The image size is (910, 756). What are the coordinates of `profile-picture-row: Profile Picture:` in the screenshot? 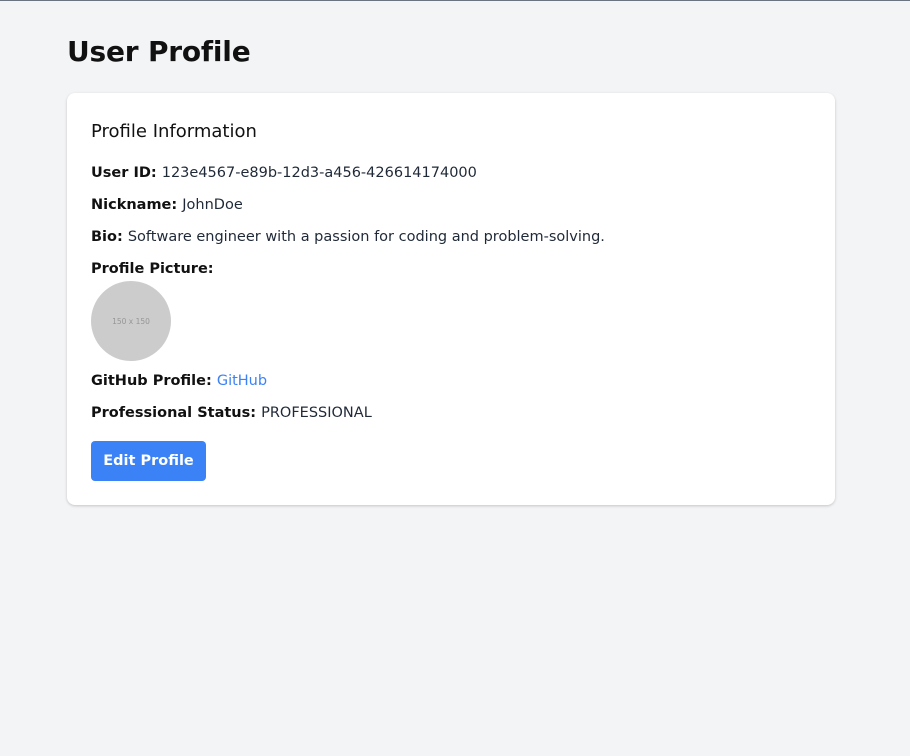 It's located at (152, 269).